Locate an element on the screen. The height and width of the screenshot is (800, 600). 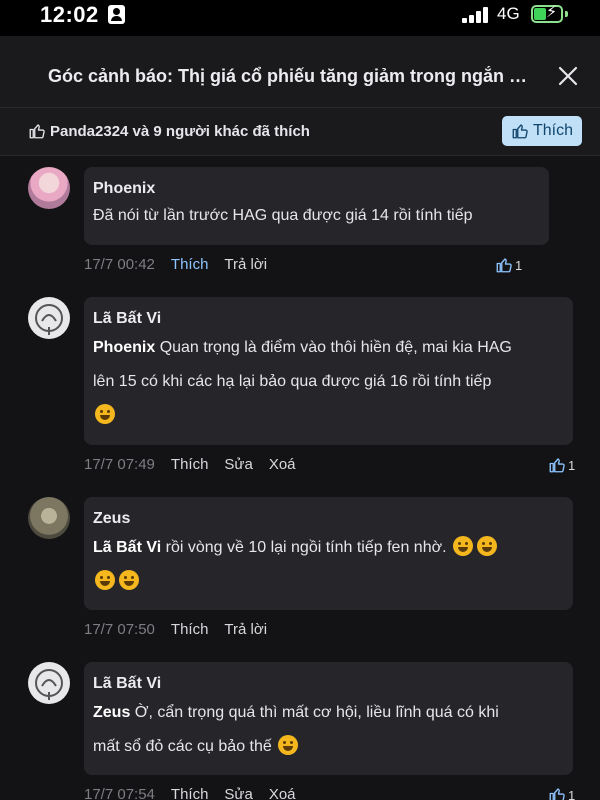
likes-bar: Panda2324 và 9 người khác đã thích Thích is located at coordinates (300, 132).